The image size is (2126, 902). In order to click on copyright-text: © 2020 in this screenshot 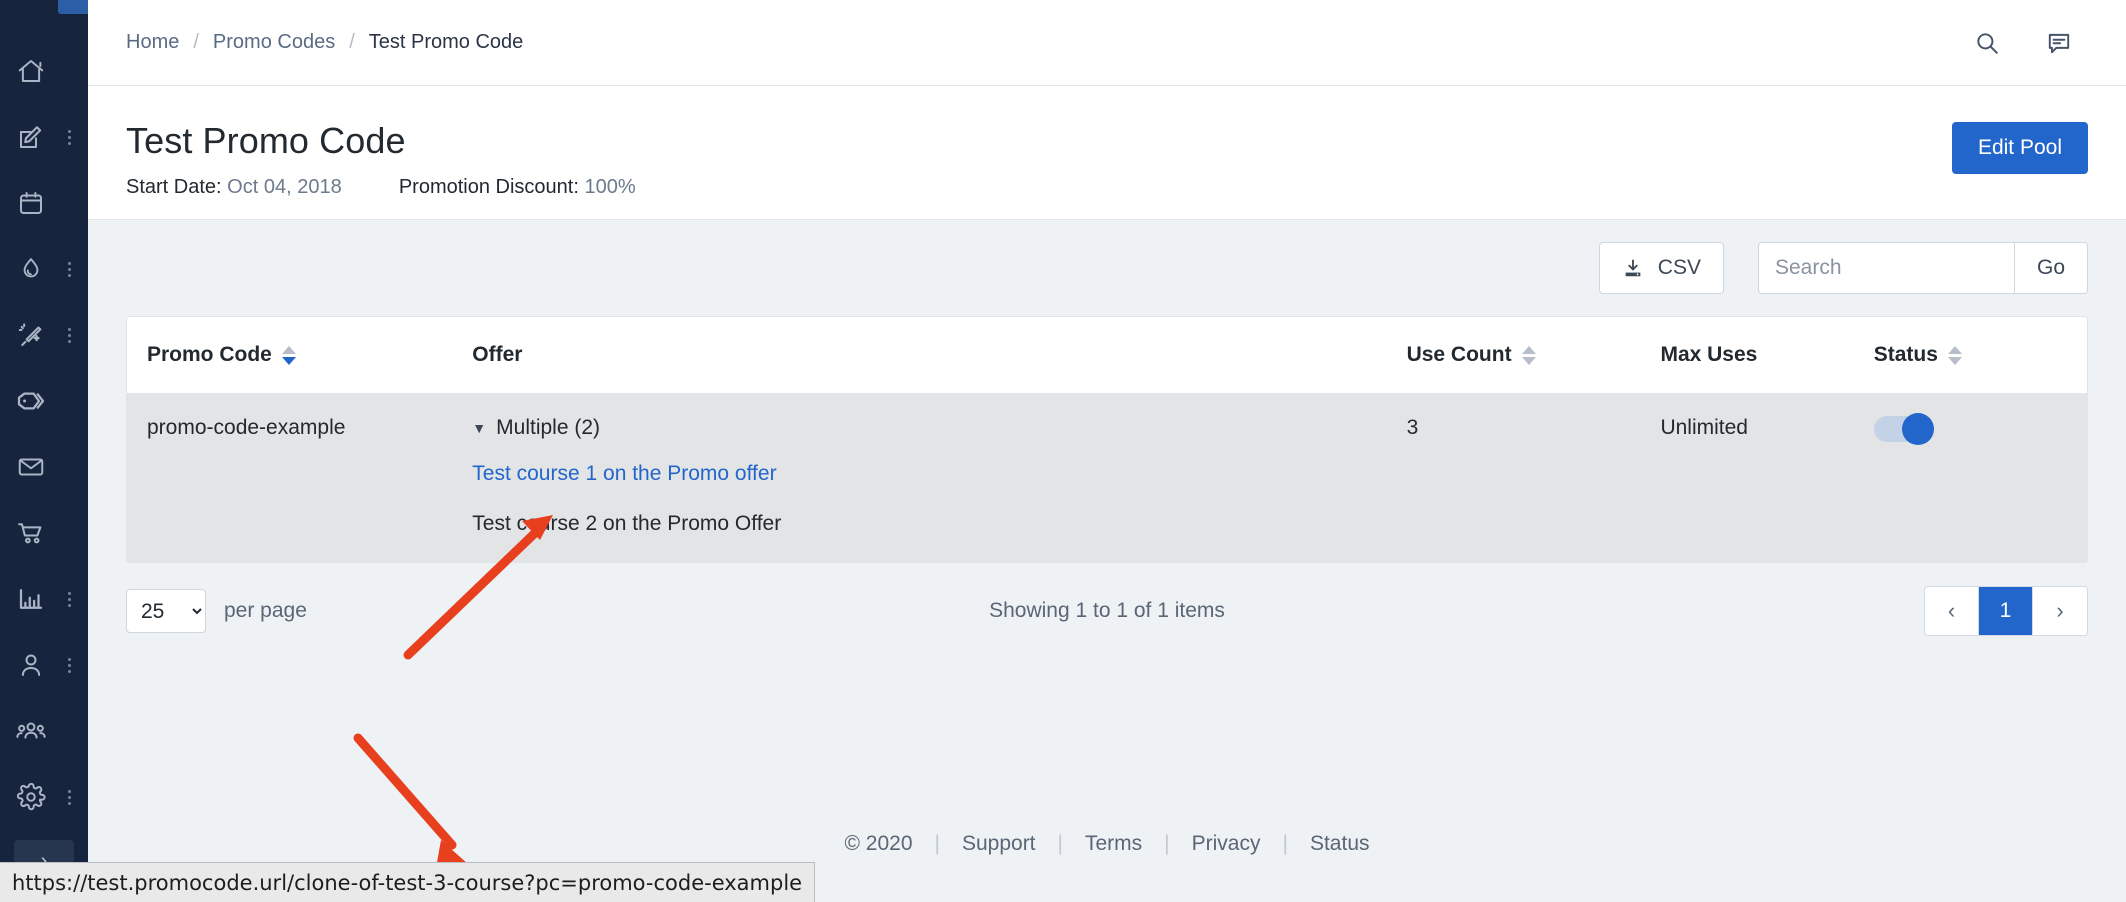, I will do `click(878, 843)`.